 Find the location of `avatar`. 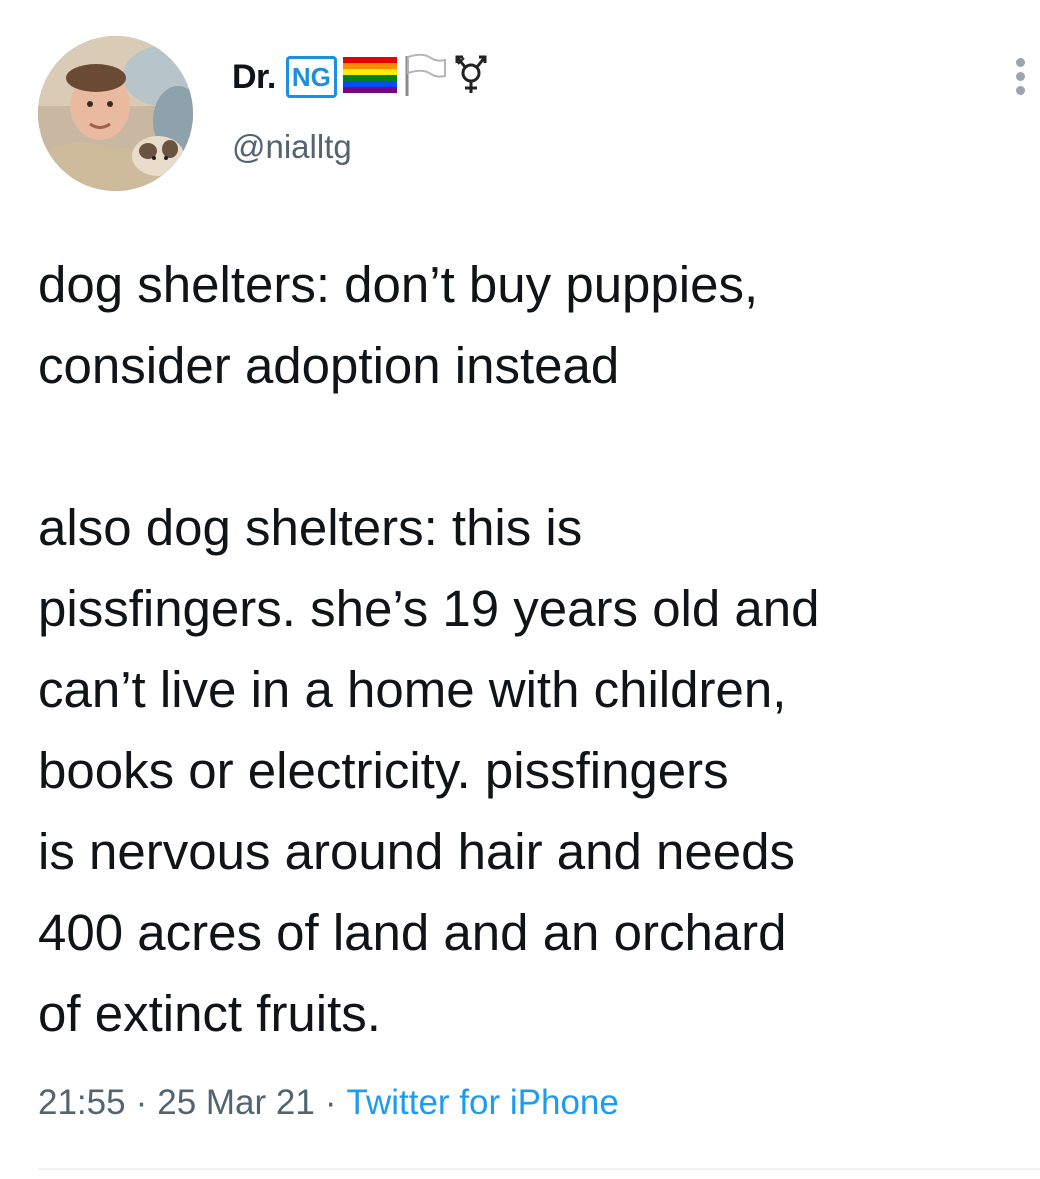

avatar is located at coordinates (115, 113).